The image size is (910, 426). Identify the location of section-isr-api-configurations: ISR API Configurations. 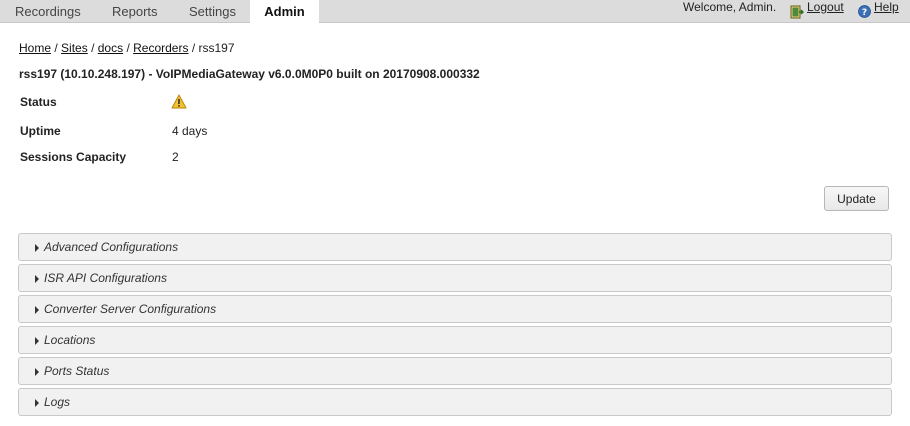
(455, 278).